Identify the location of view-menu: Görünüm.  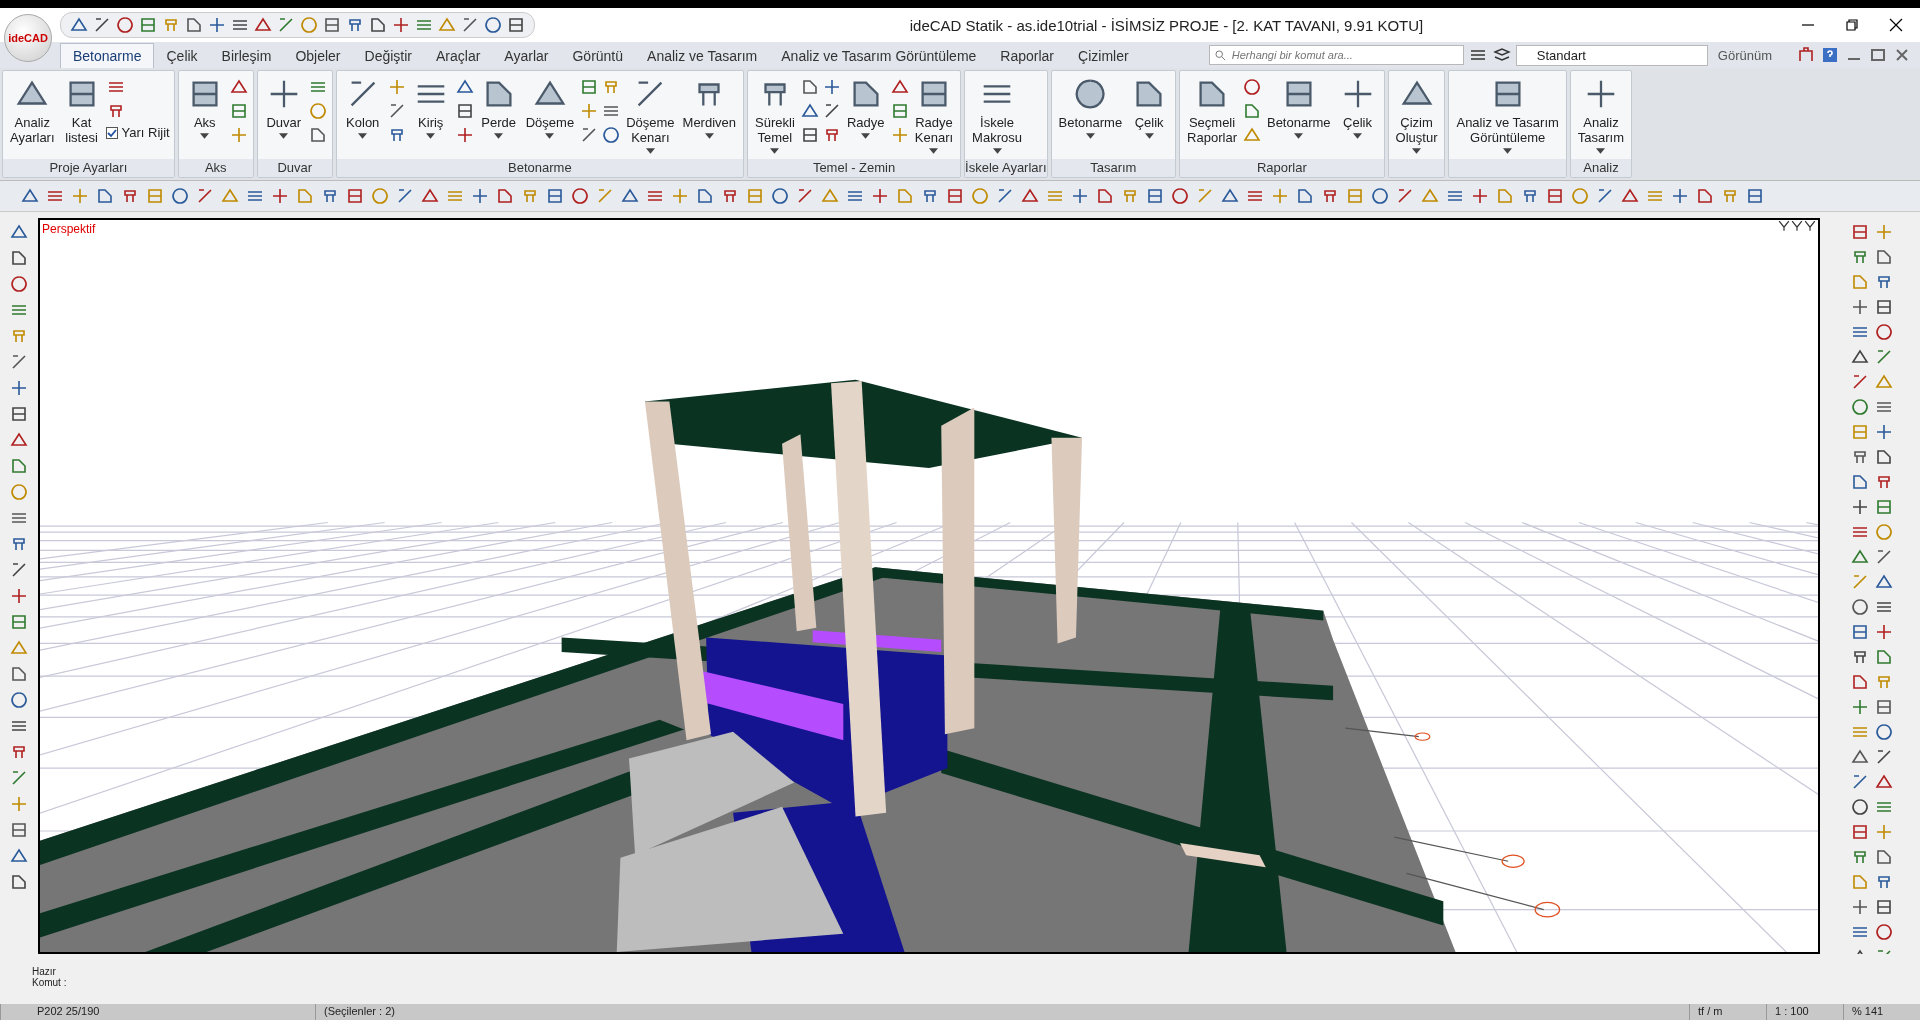
(1751, 55).